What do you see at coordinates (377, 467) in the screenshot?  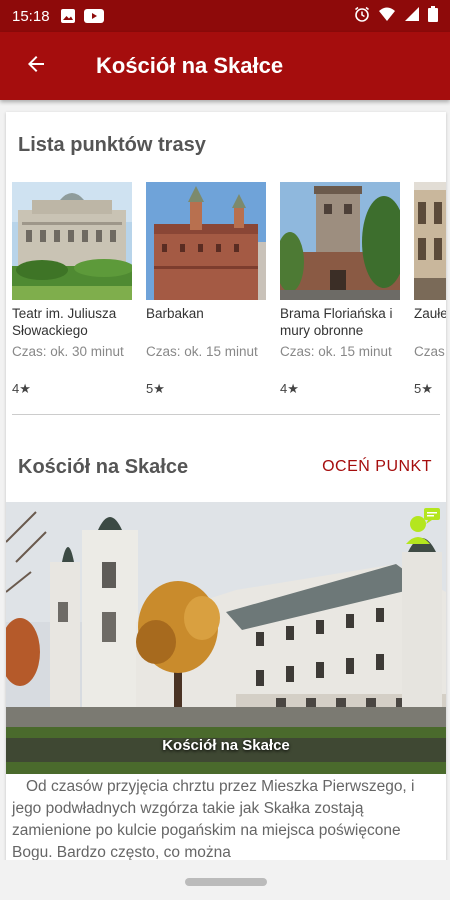 I see `rate-point-button: OCEŃ PUNKT` at bounding box center [377, 467].